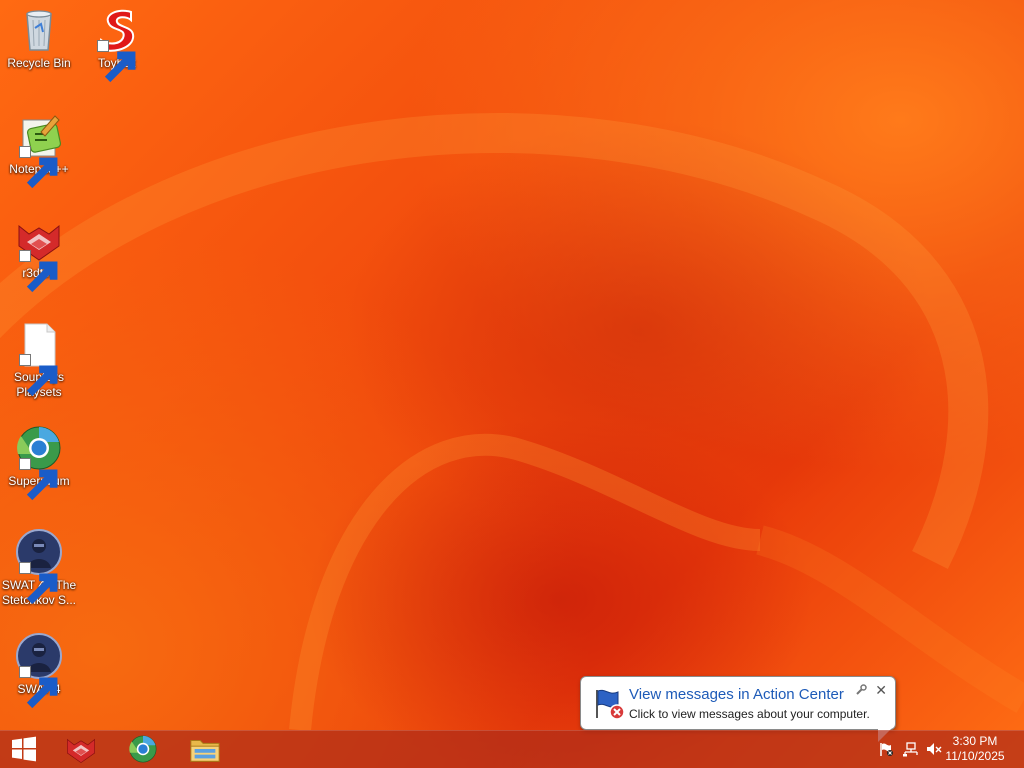 The height and width of the screenshot is (768, 1024). I want to click on network-icon, so click(910, 749).